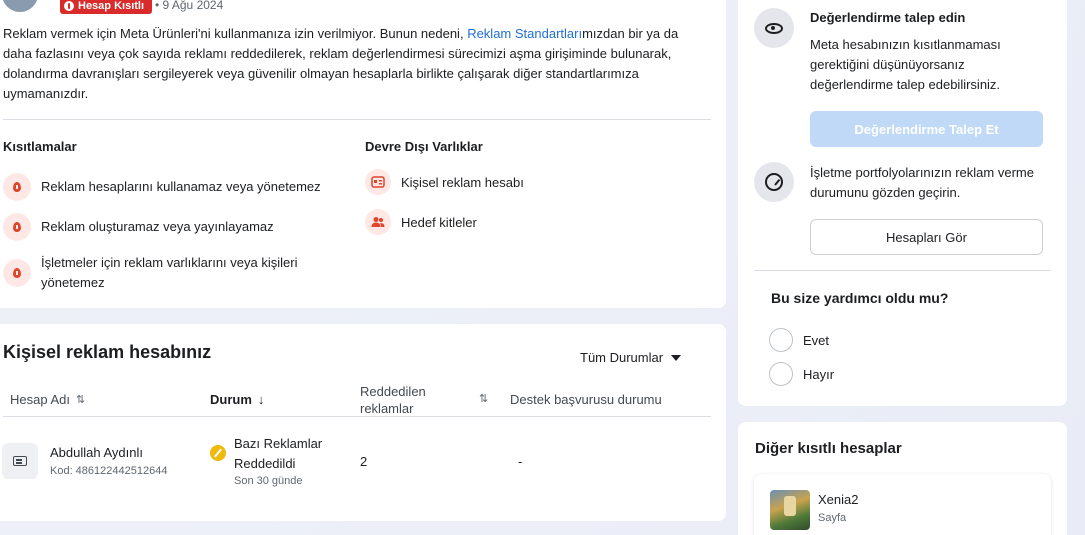  Describe the element at coordinates (231, 399) in the screenshot. I see `column-header-label: Durum` at that location.